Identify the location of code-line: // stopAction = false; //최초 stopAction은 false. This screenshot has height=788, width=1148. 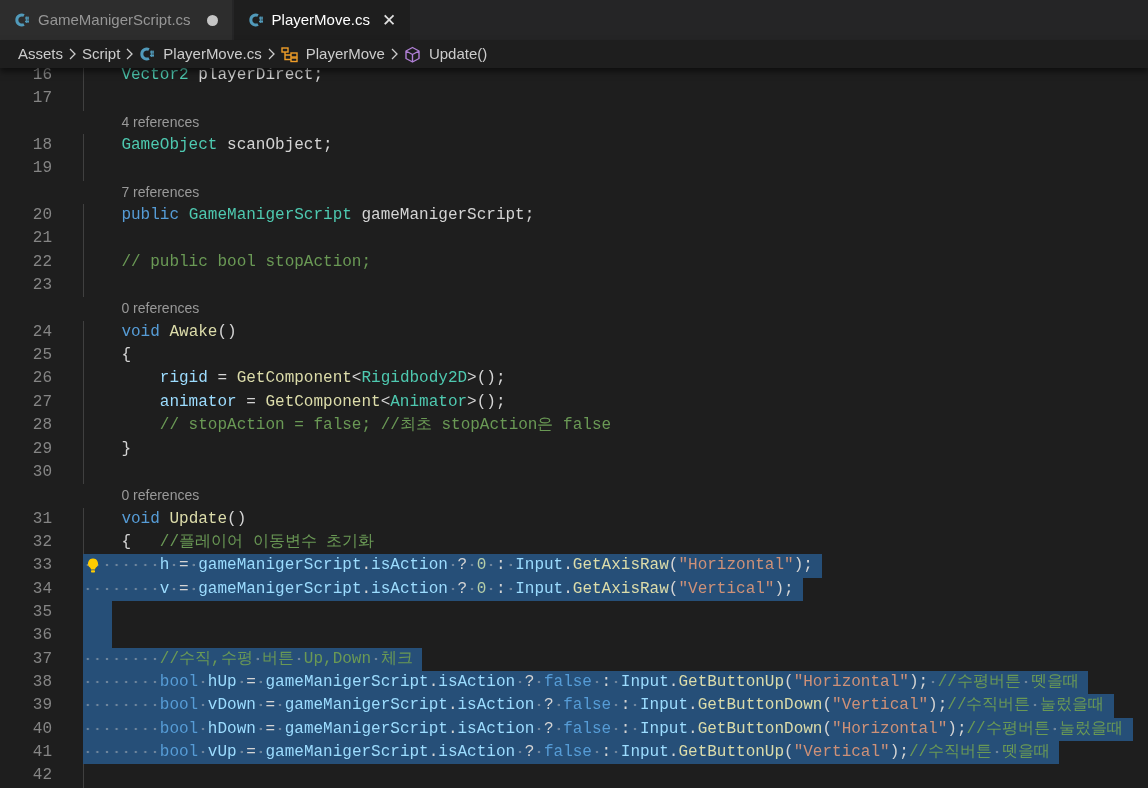
(385, 426).